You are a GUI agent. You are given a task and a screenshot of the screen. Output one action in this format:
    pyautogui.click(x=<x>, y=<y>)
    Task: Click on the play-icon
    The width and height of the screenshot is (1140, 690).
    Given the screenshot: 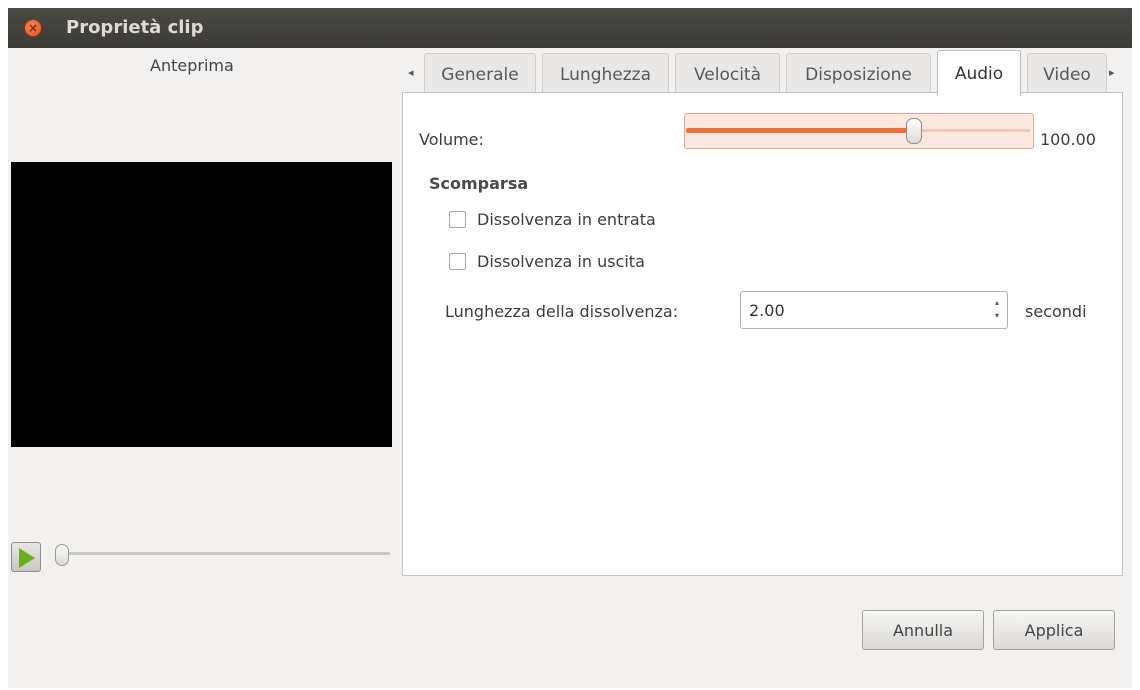 What is the action you would take?
    pyautogui.click(x=27, y=558)
    